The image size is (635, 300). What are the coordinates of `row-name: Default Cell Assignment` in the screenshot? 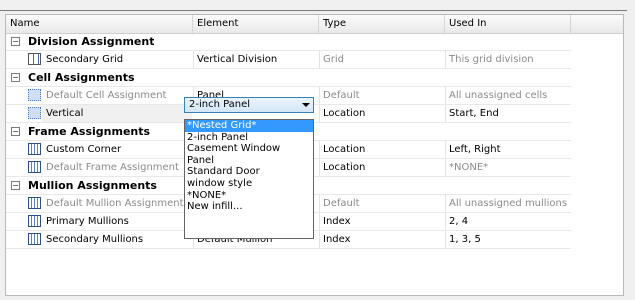 It's located at (106, 95).